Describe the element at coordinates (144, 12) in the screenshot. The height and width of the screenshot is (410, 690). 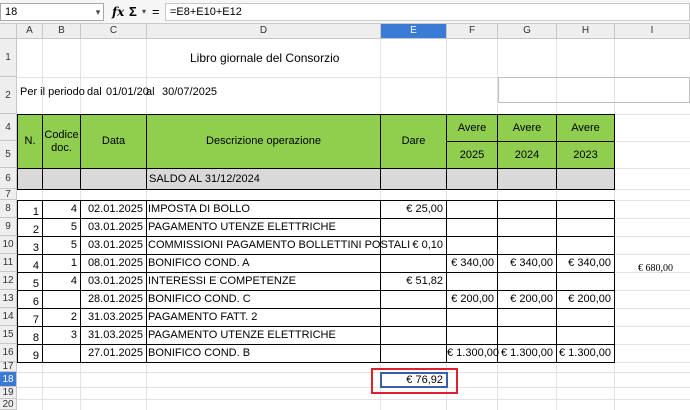
I see `sum-dropdown-icon: ▾` at that location.